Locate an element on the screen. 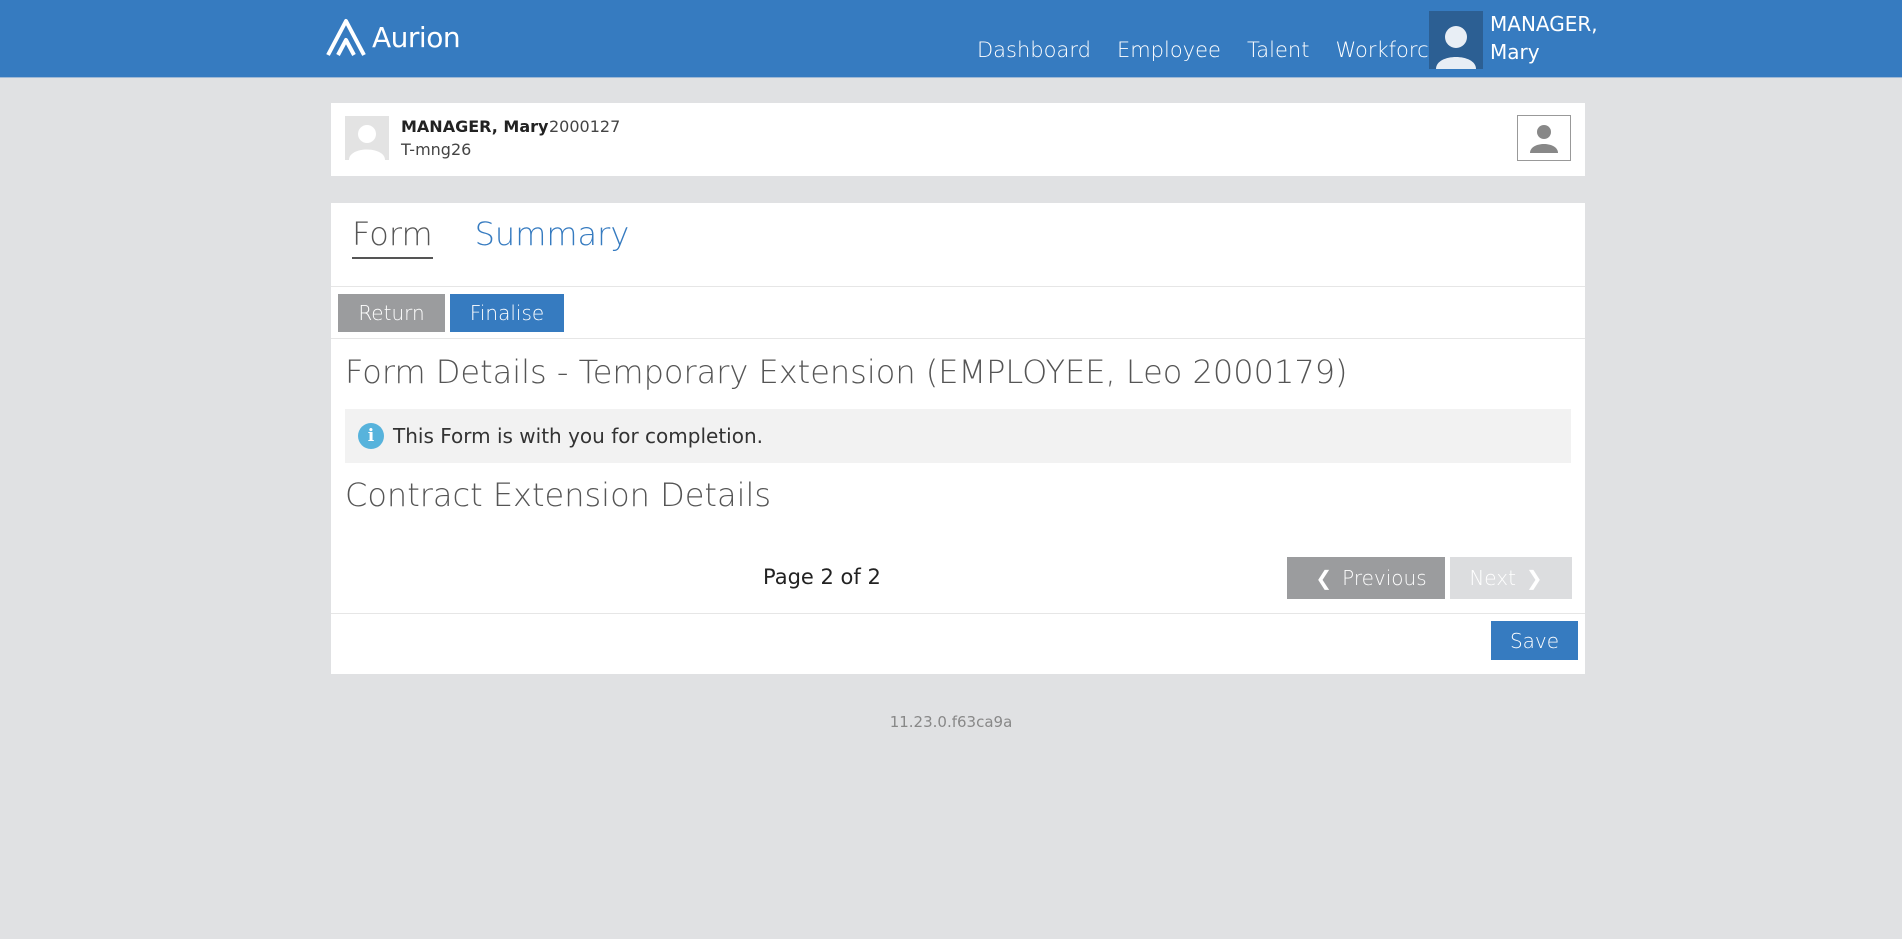 The image size is (1902, 939). employee-header-card: MANAGER, Mary 2000127 T-mng26 is located at coordinates (958, 139).